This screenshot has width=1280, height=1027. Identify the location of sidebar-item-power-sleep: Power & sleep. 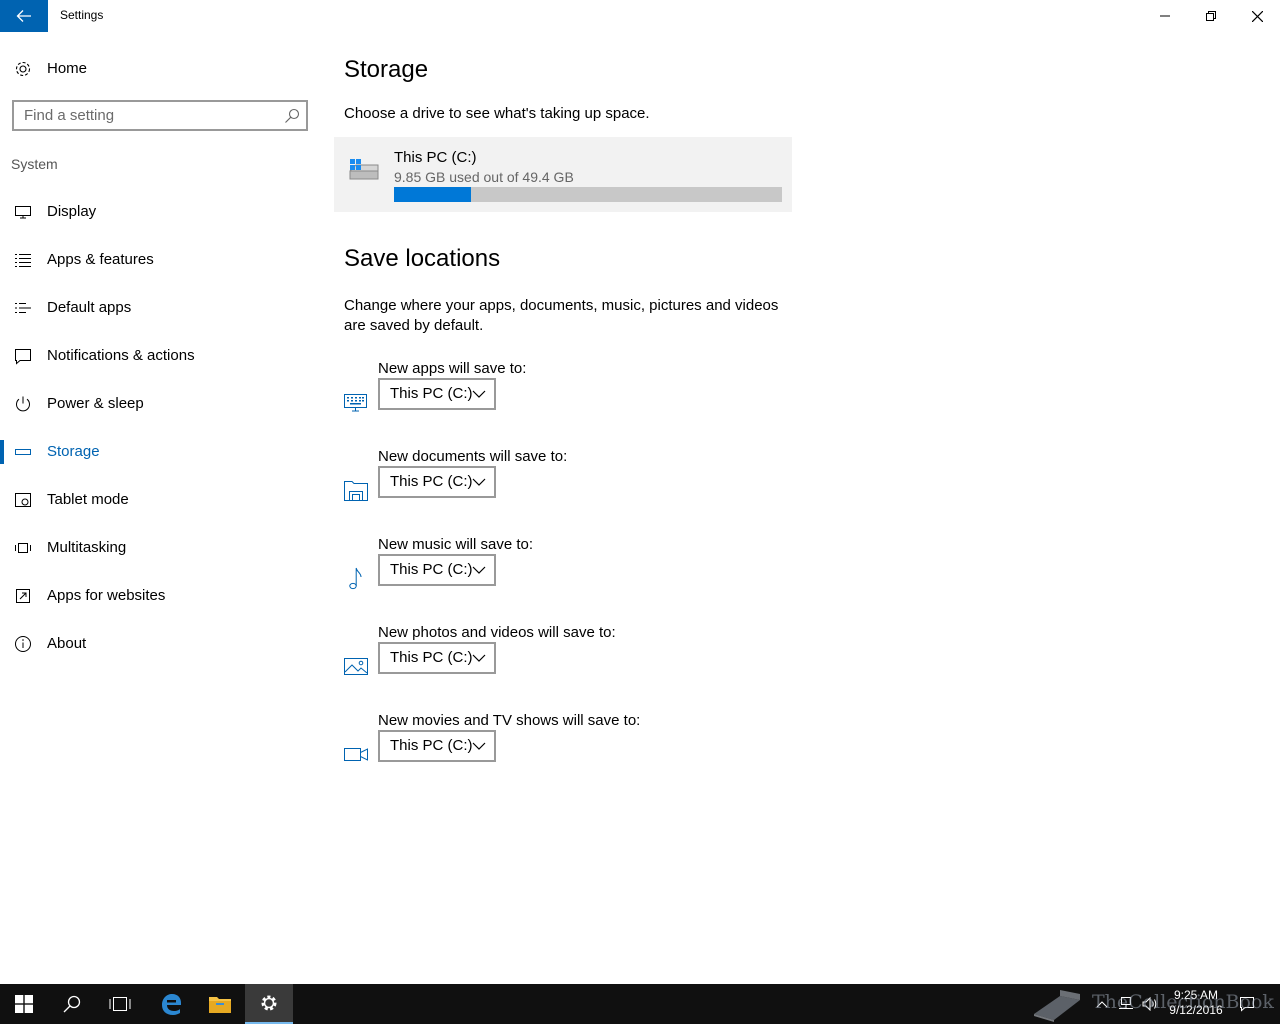
(160, 404).